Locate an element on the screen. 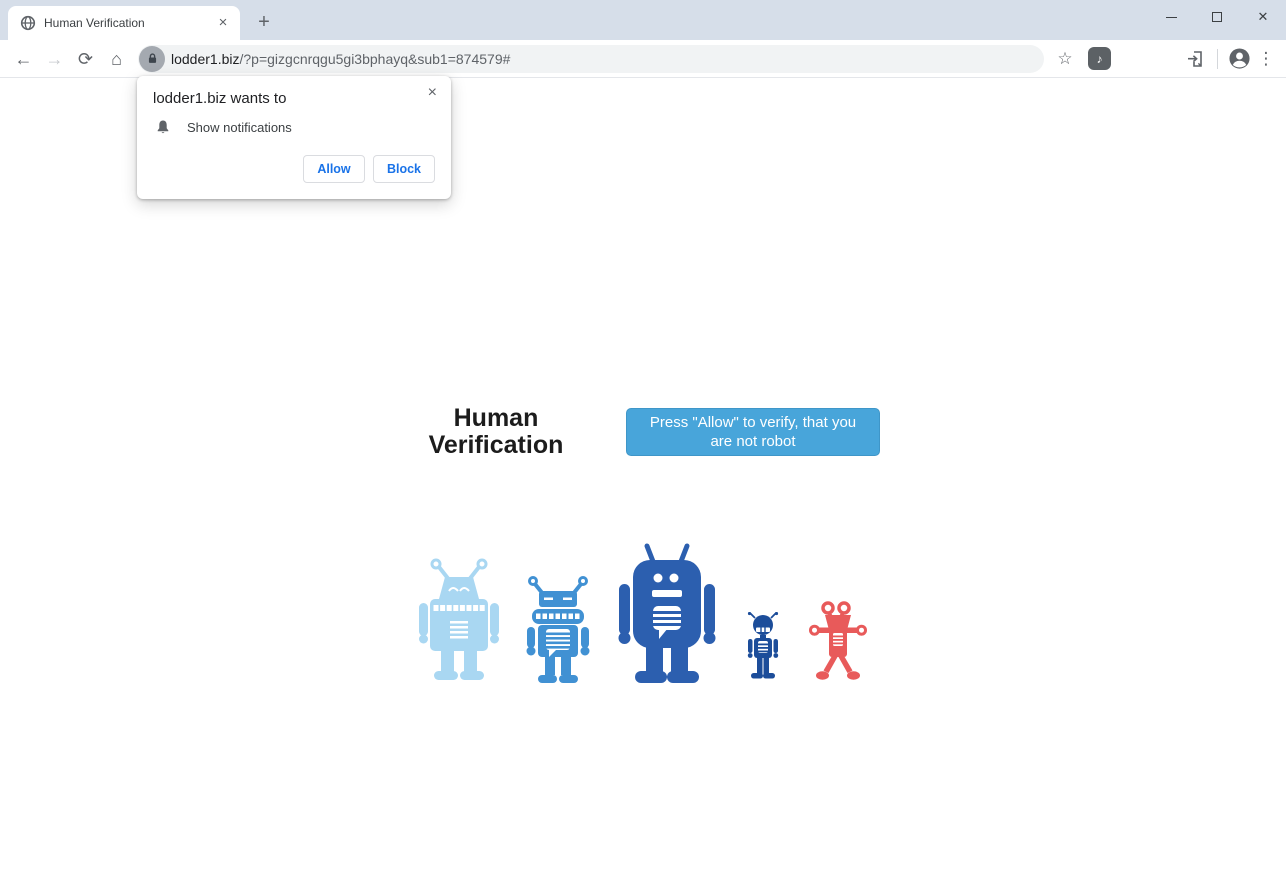  medium-blue-robot is located at coordinates (558, 629).